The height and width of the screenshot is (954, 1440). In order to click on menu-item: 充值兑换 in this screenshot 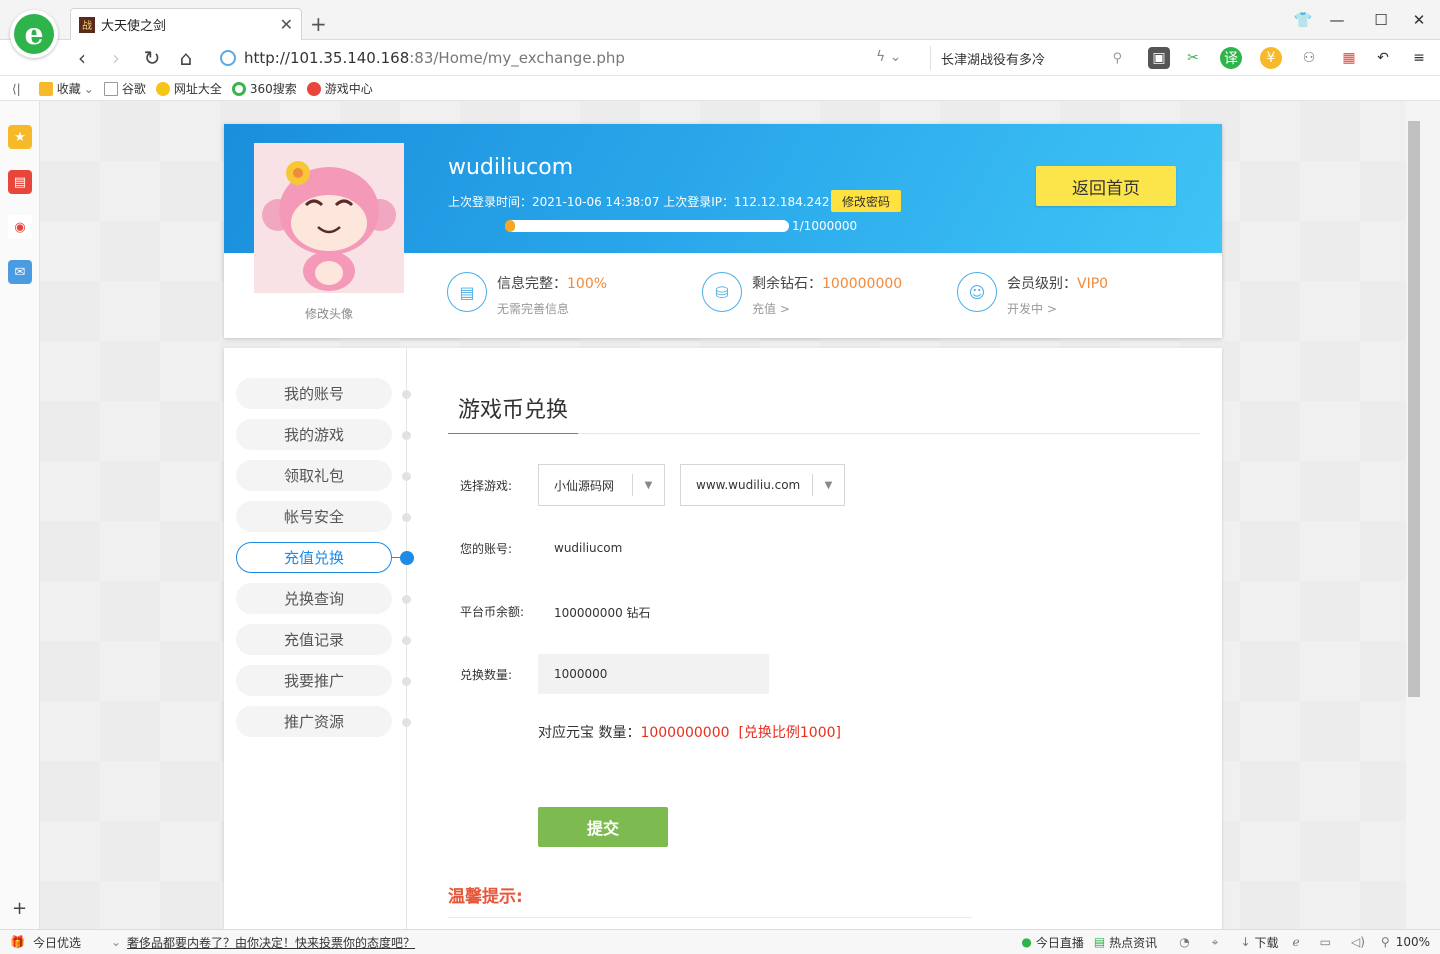, I will do `click(314, 557)`.